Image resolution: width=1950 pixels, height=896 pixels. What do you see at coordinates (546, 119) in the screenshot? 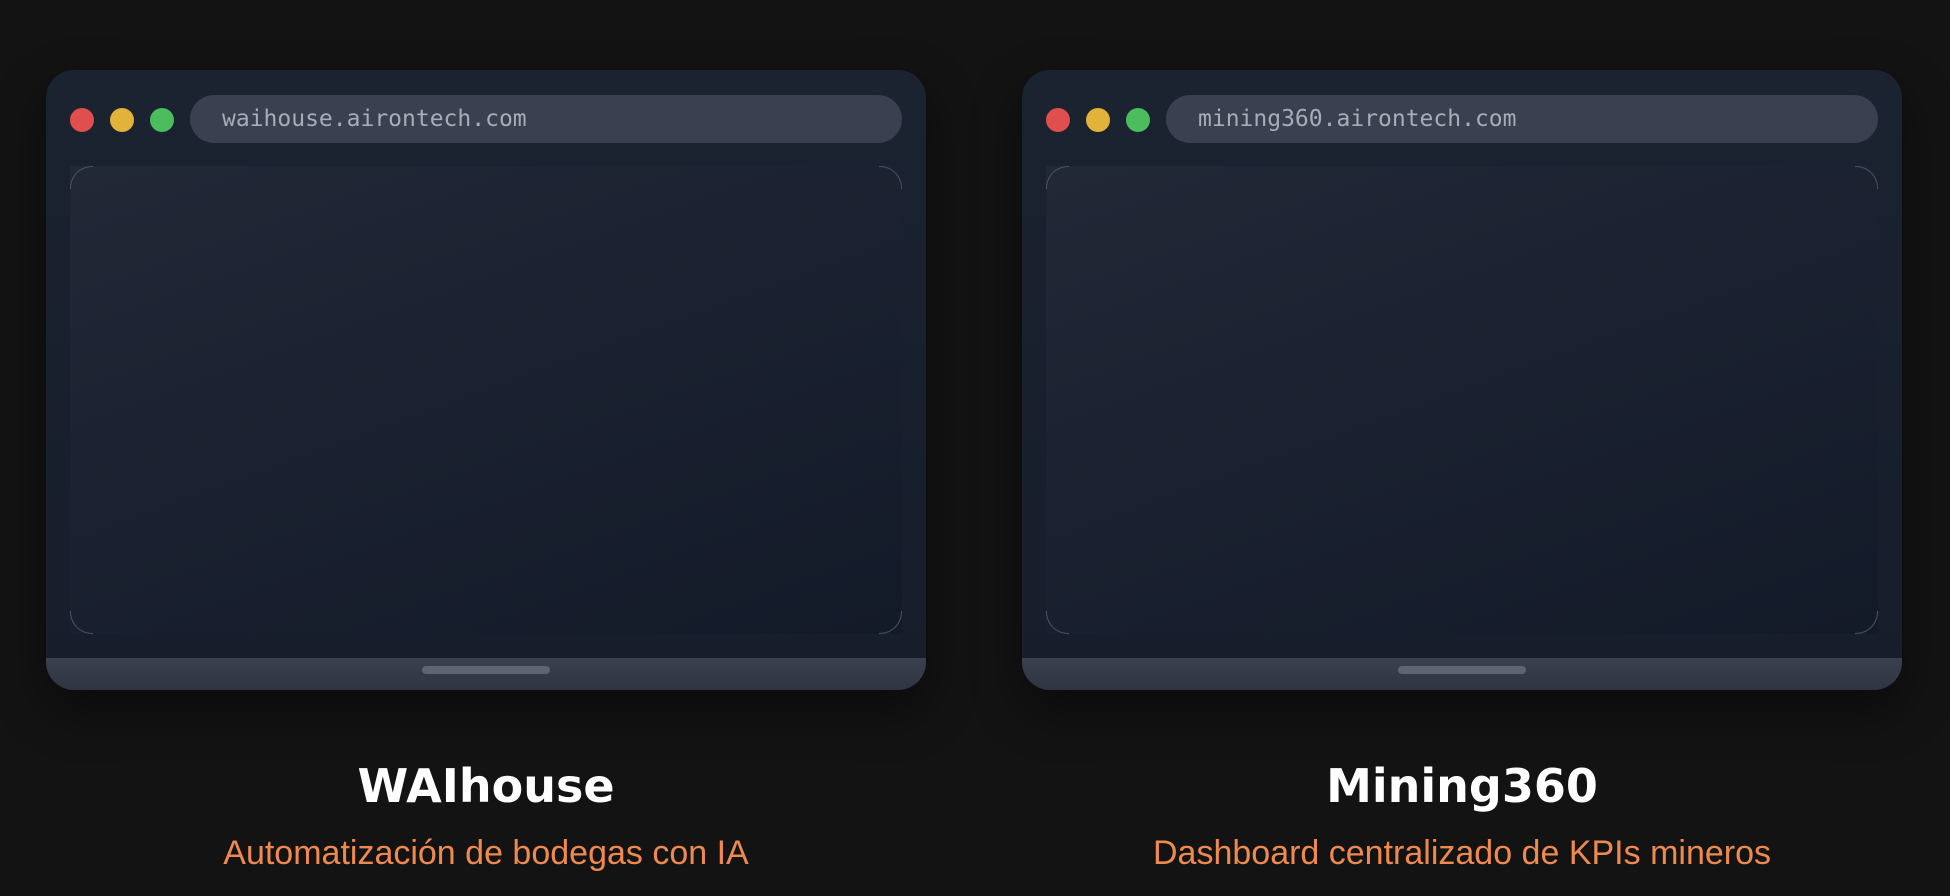
I see `url-bar: waihouse.airontech.com` at bounding box center [546, 119].